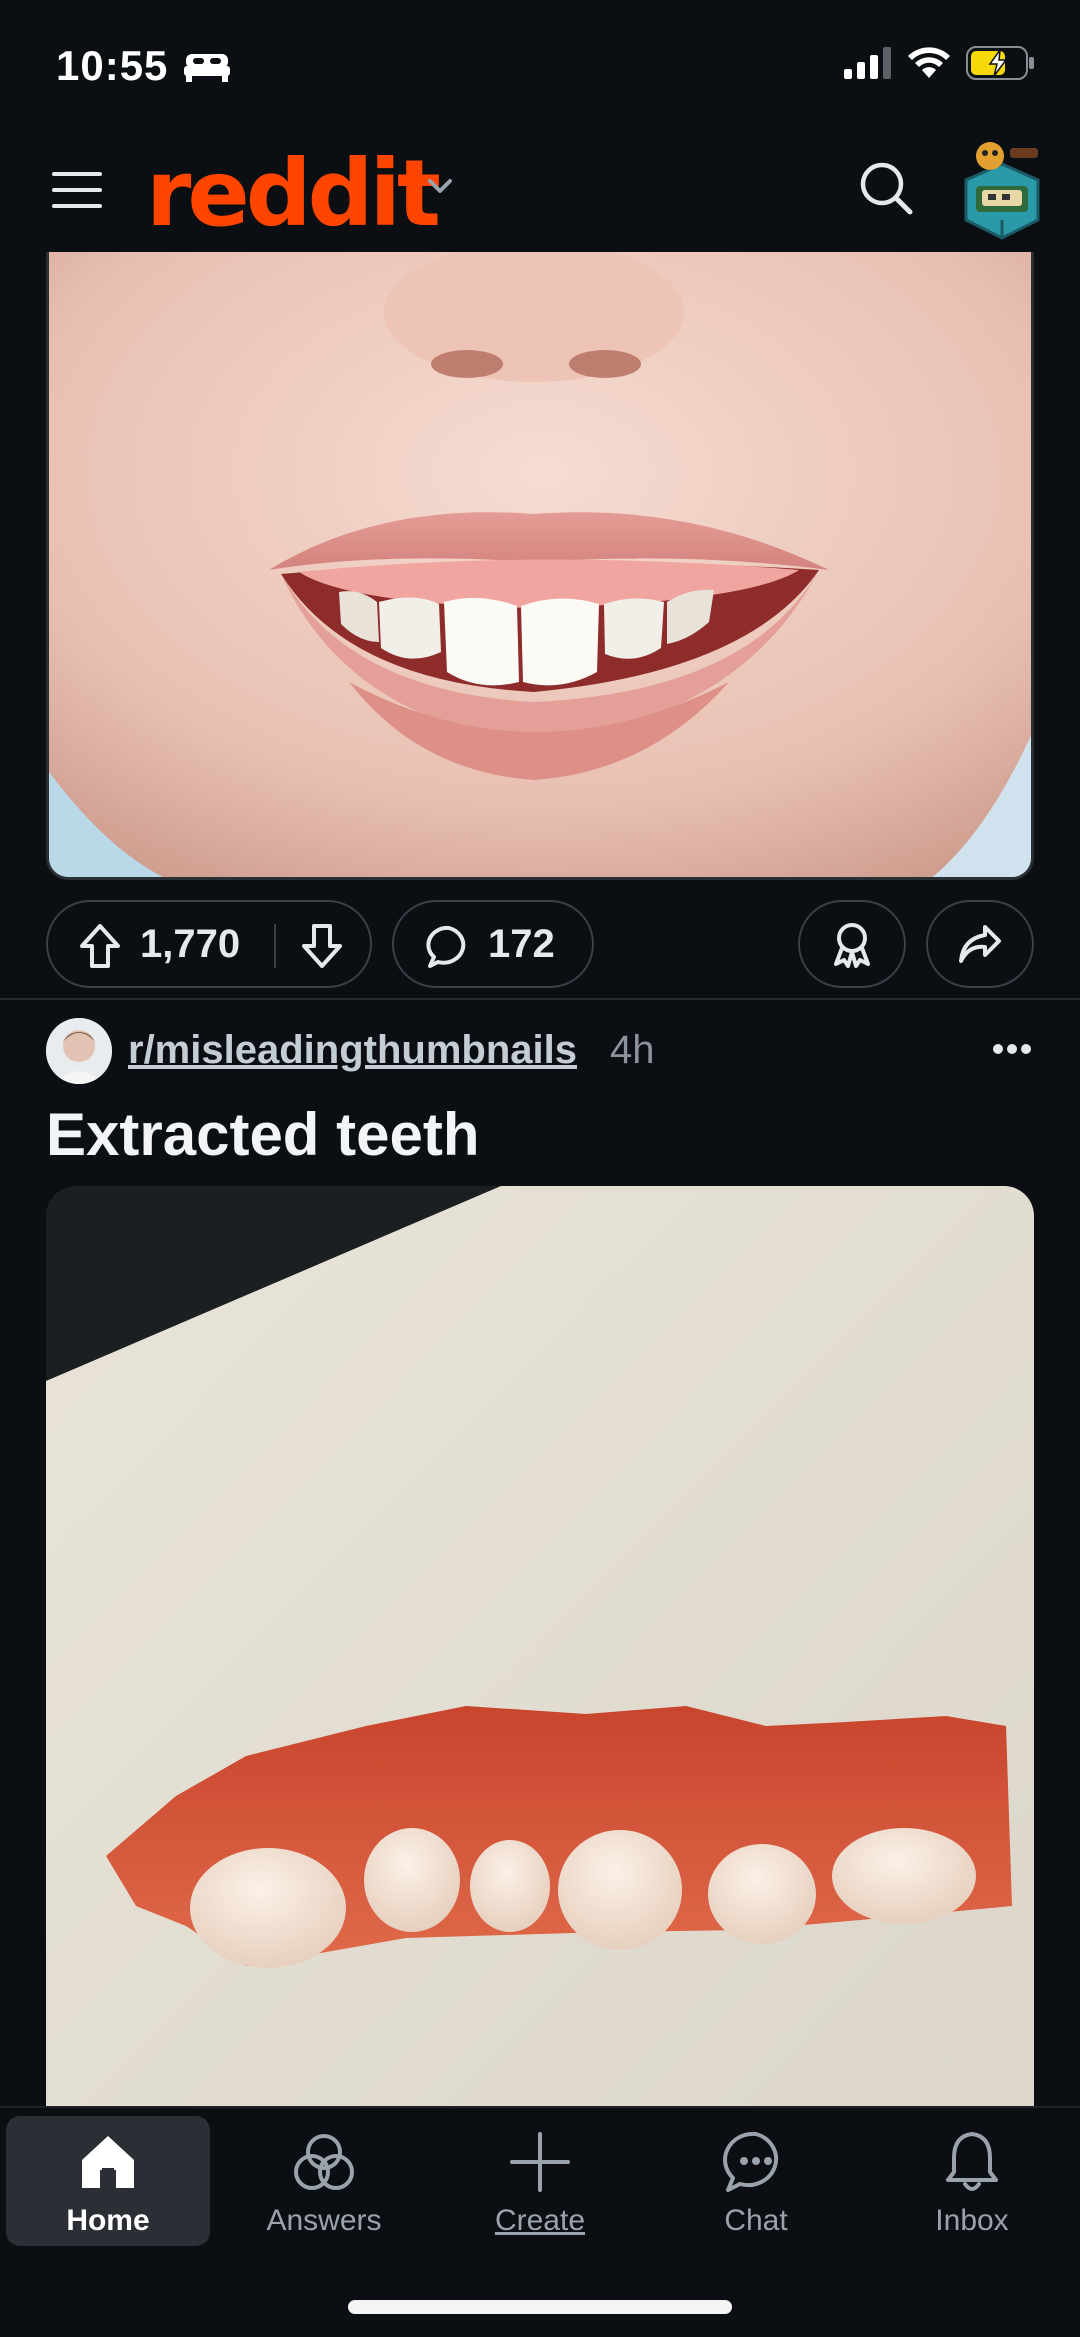 This screenshot has height=2337, width=1080. Describe the element at coordinates (293, 193) in the screenshot. I see `reddit-logo: reddit` at that location.